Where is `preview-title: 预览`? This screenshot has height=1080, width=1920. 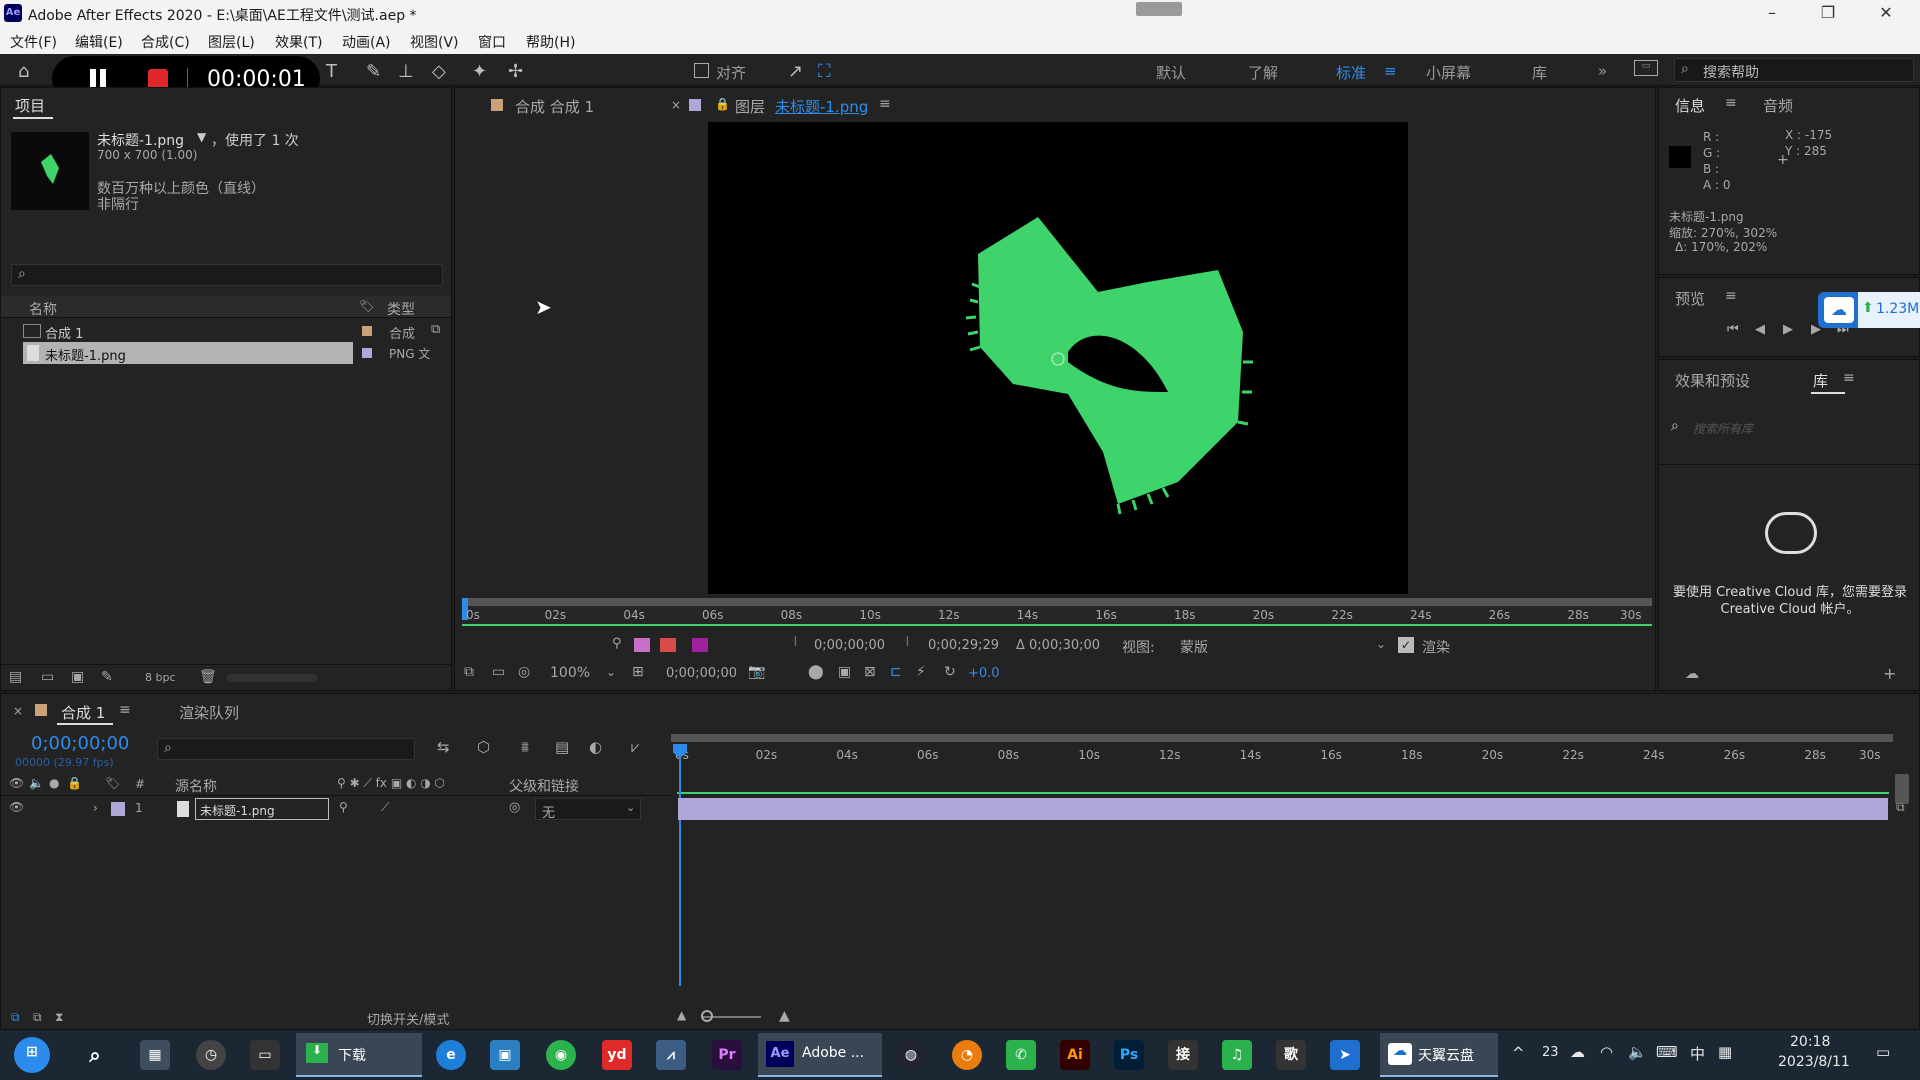
preview-title: 预览 is located at coordinates (1690, 298).